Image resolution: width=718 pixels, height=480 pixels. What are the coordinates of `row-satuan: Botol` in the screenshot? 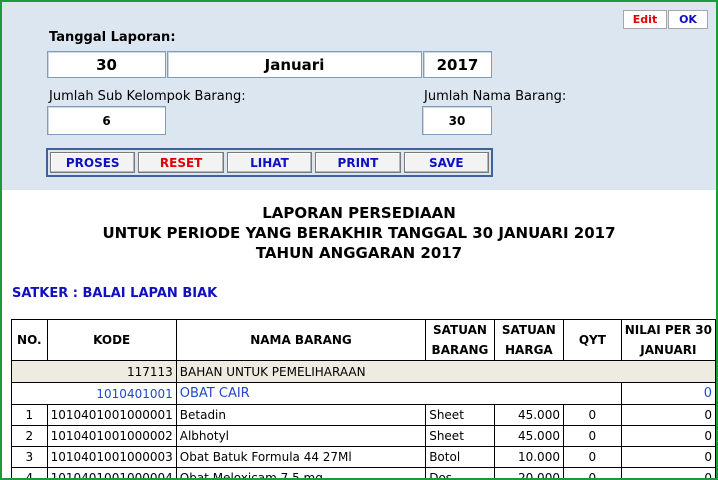 It's located at (460, 457).